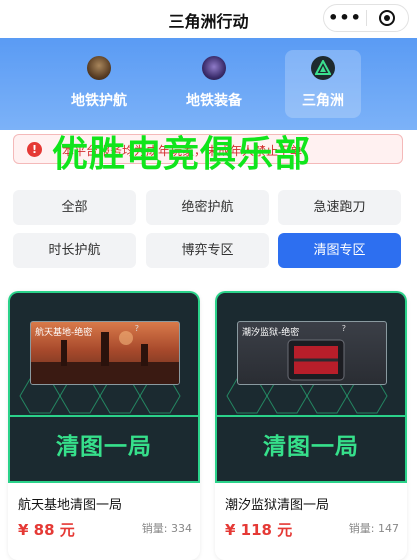 This screenshot has height=560, width=417. What do you see at coordinates (99, 68) in the screenshot?
I see `soldier-avatar-icon` at bounding box center [99, 68].